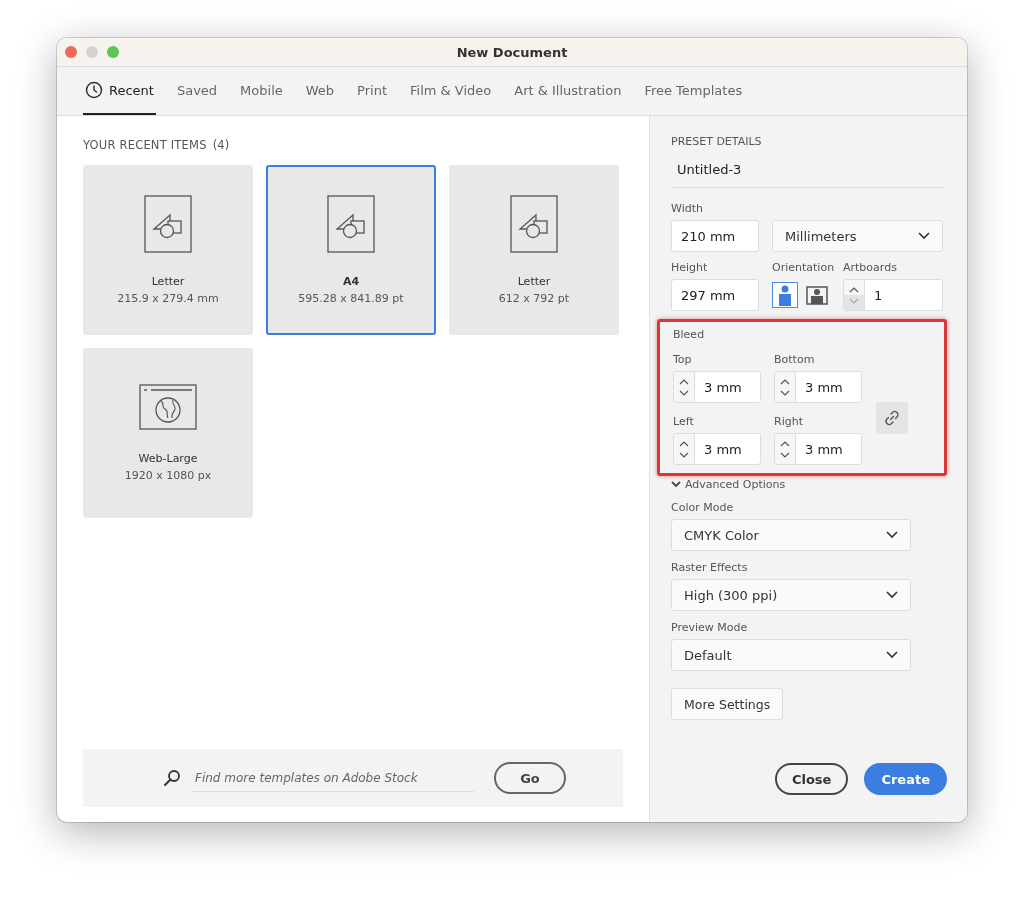 The height and width of the screenshot is (898, 1024). I want to click on search-field: Find more templates on Adobe Stock, so click(332, 778).